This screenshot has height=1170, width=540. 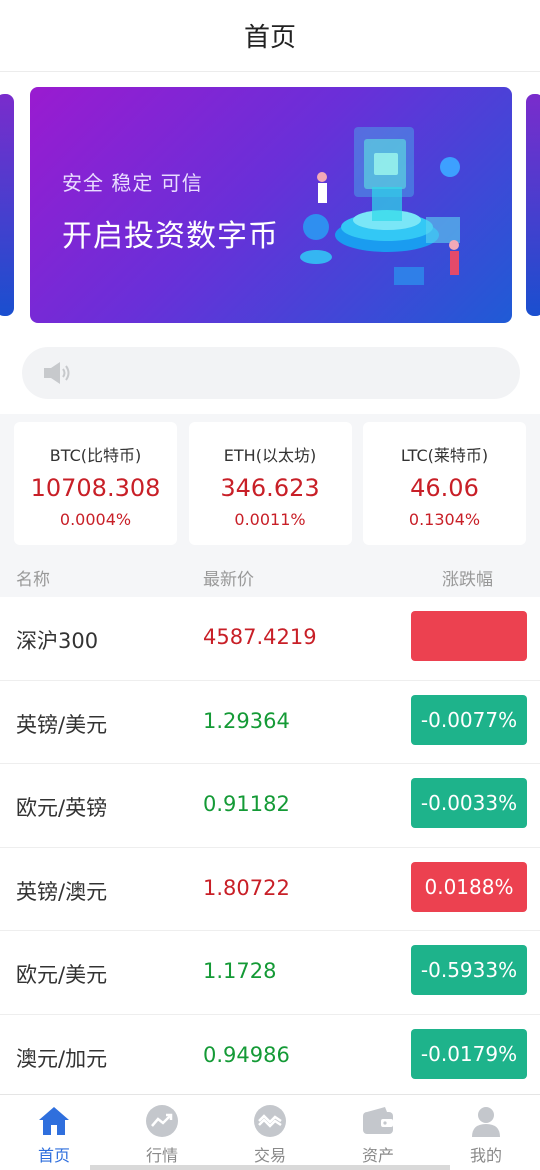 I want to click on ticker-name: BTC(比特币), so click(x=95, y=455).